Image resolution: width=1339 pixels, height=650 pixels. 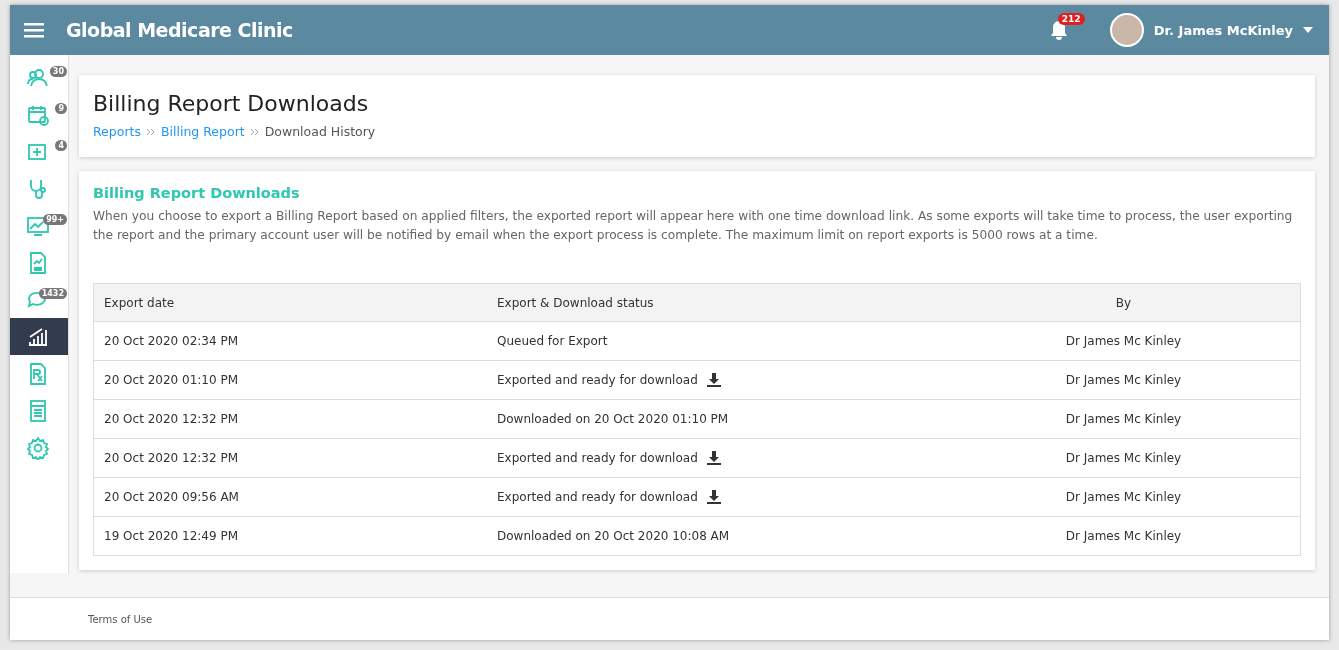 What do you see at coordinates (1308, 30) in the screenshot?
I see `caret-icon` at bounding box center [1308, 30].